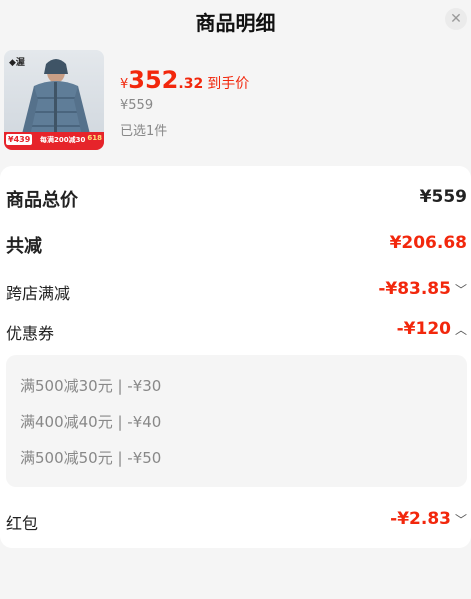  What do you see at coordinates (428, 243) in the screenshot?
I see `discount-value: ¥206.68` at bounding box center [428, 243].